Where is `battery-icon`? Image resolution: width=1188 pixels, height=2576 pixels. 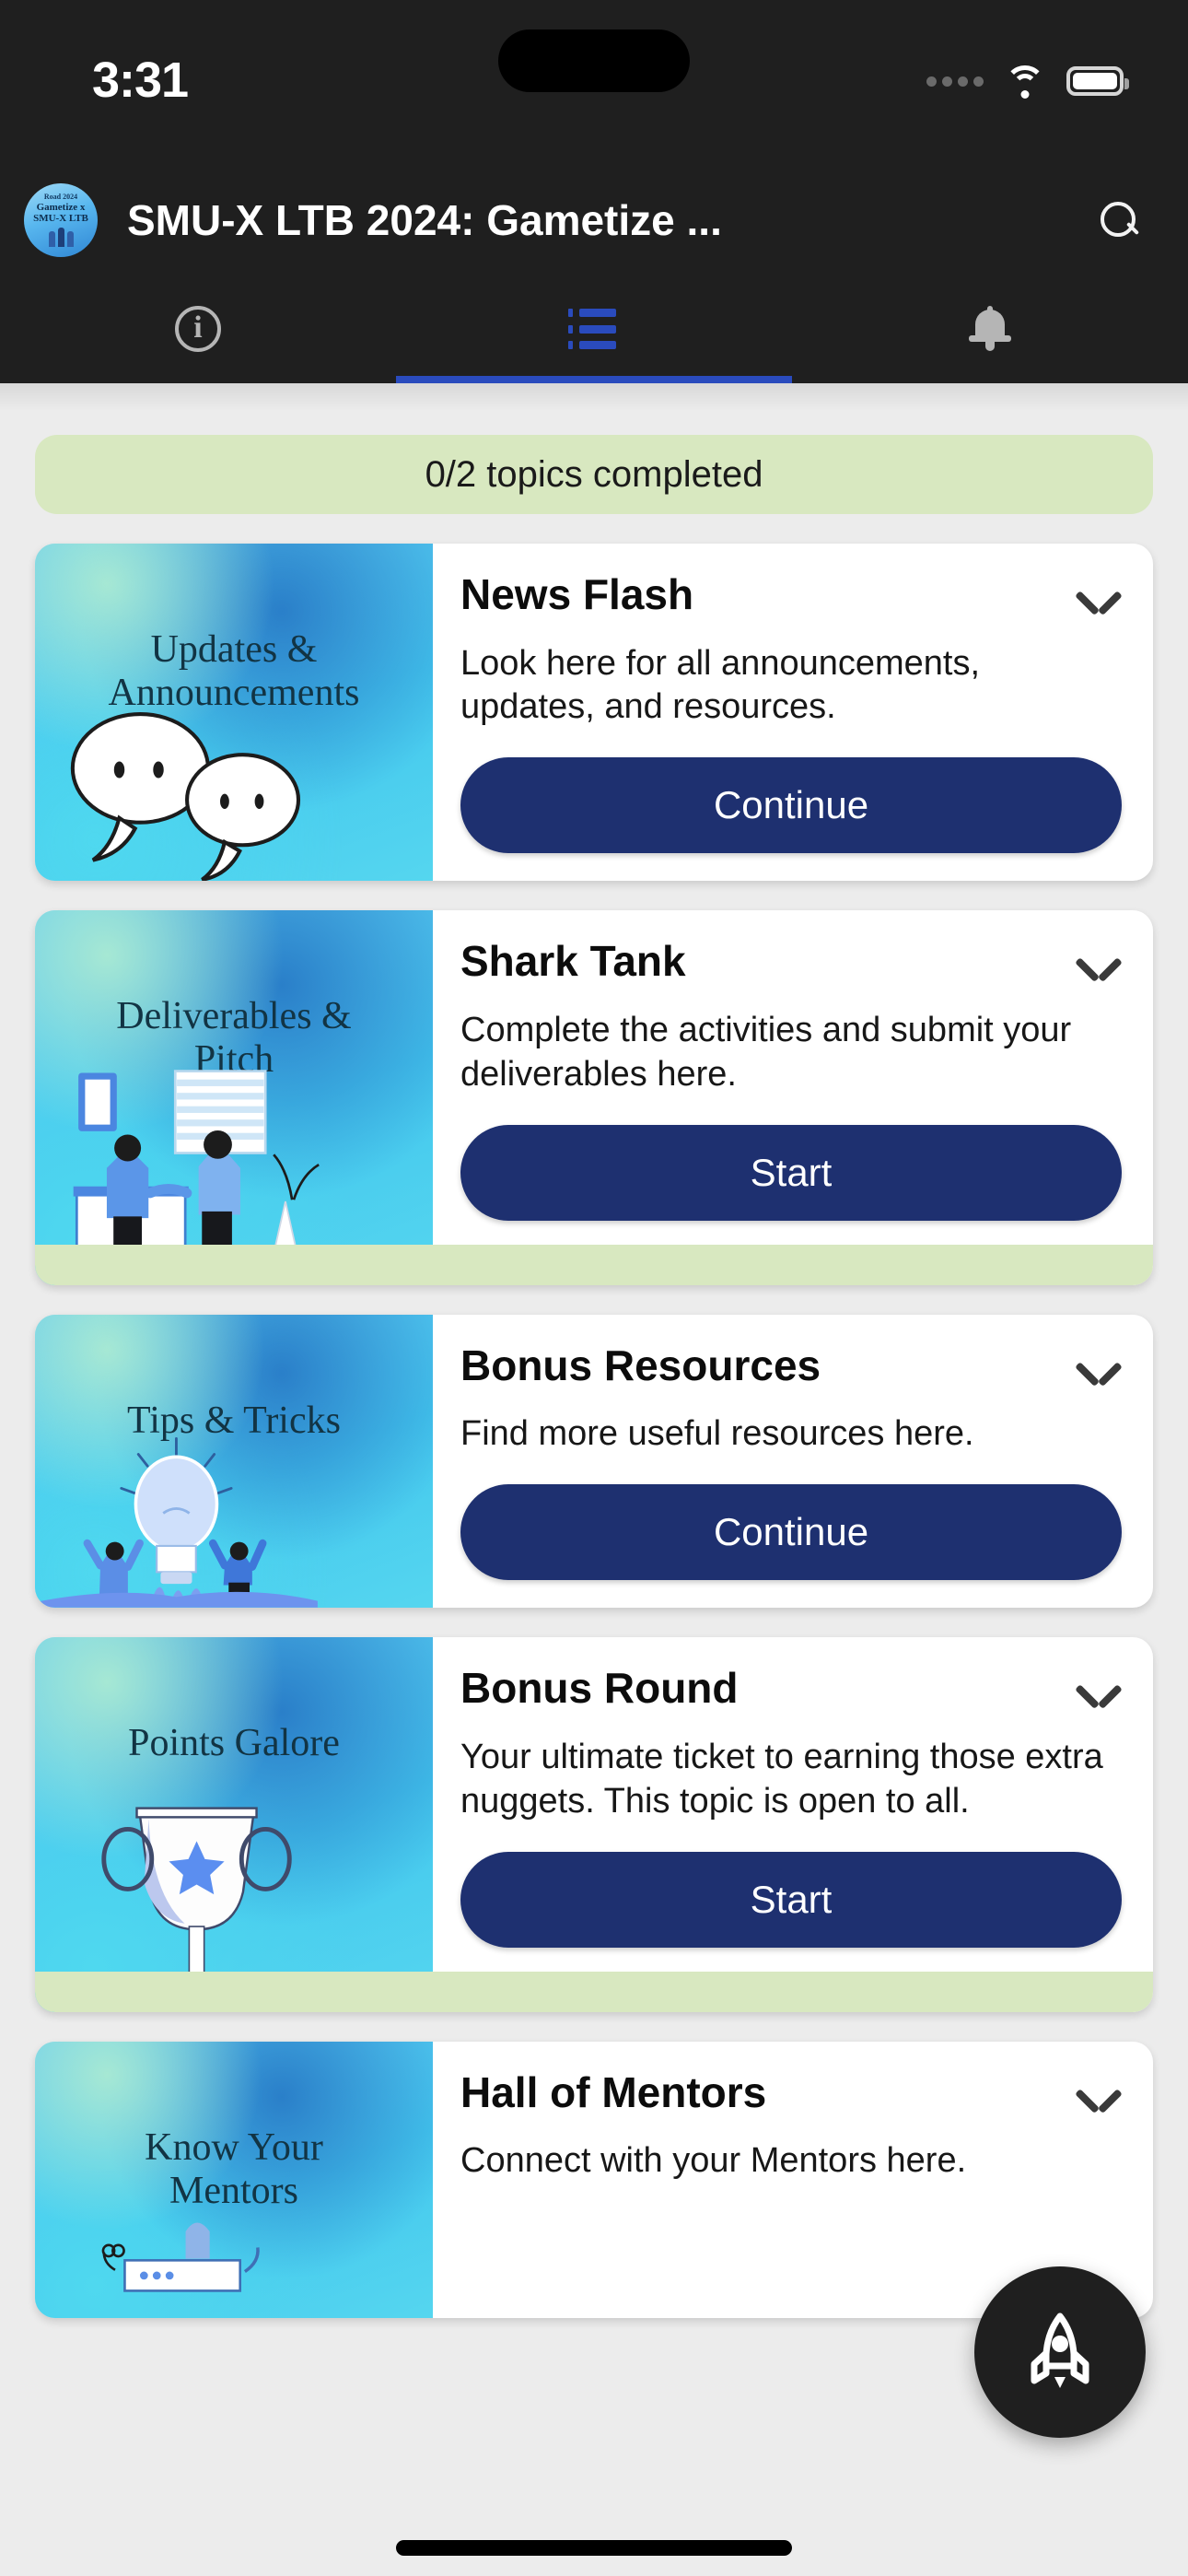 battery-icon is located at coordinates (1097, 81).